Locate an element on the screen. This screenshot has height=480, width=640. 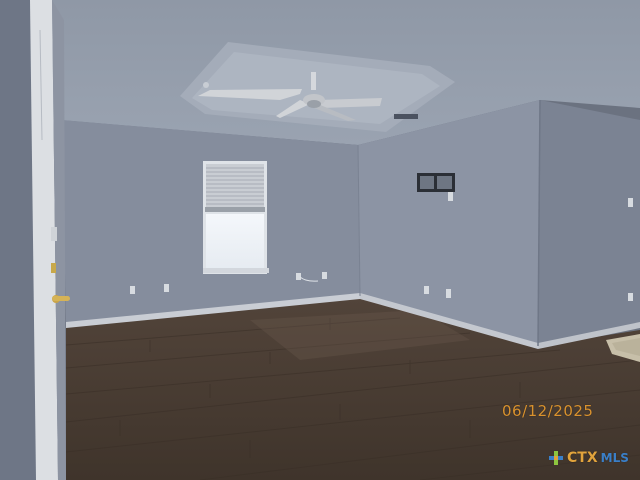
date-stamp: 06/12/2025 is located at coordinates (548, 411).